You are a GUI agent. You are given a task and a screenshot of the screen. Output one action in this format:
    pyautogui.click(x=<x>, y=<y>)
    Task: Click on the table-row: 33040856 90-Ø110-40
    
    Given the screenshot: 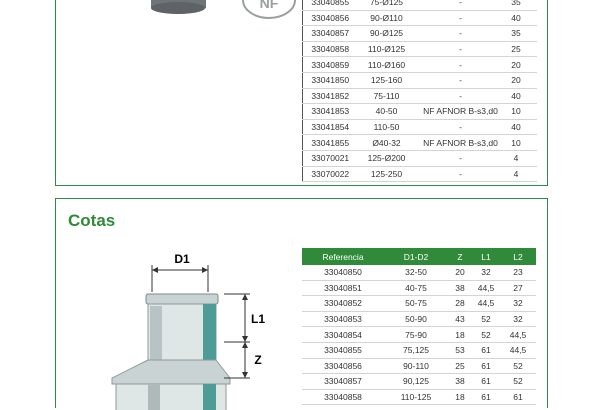 What is the action you would take?
    pyautogui.click(x=419, y=18)
    